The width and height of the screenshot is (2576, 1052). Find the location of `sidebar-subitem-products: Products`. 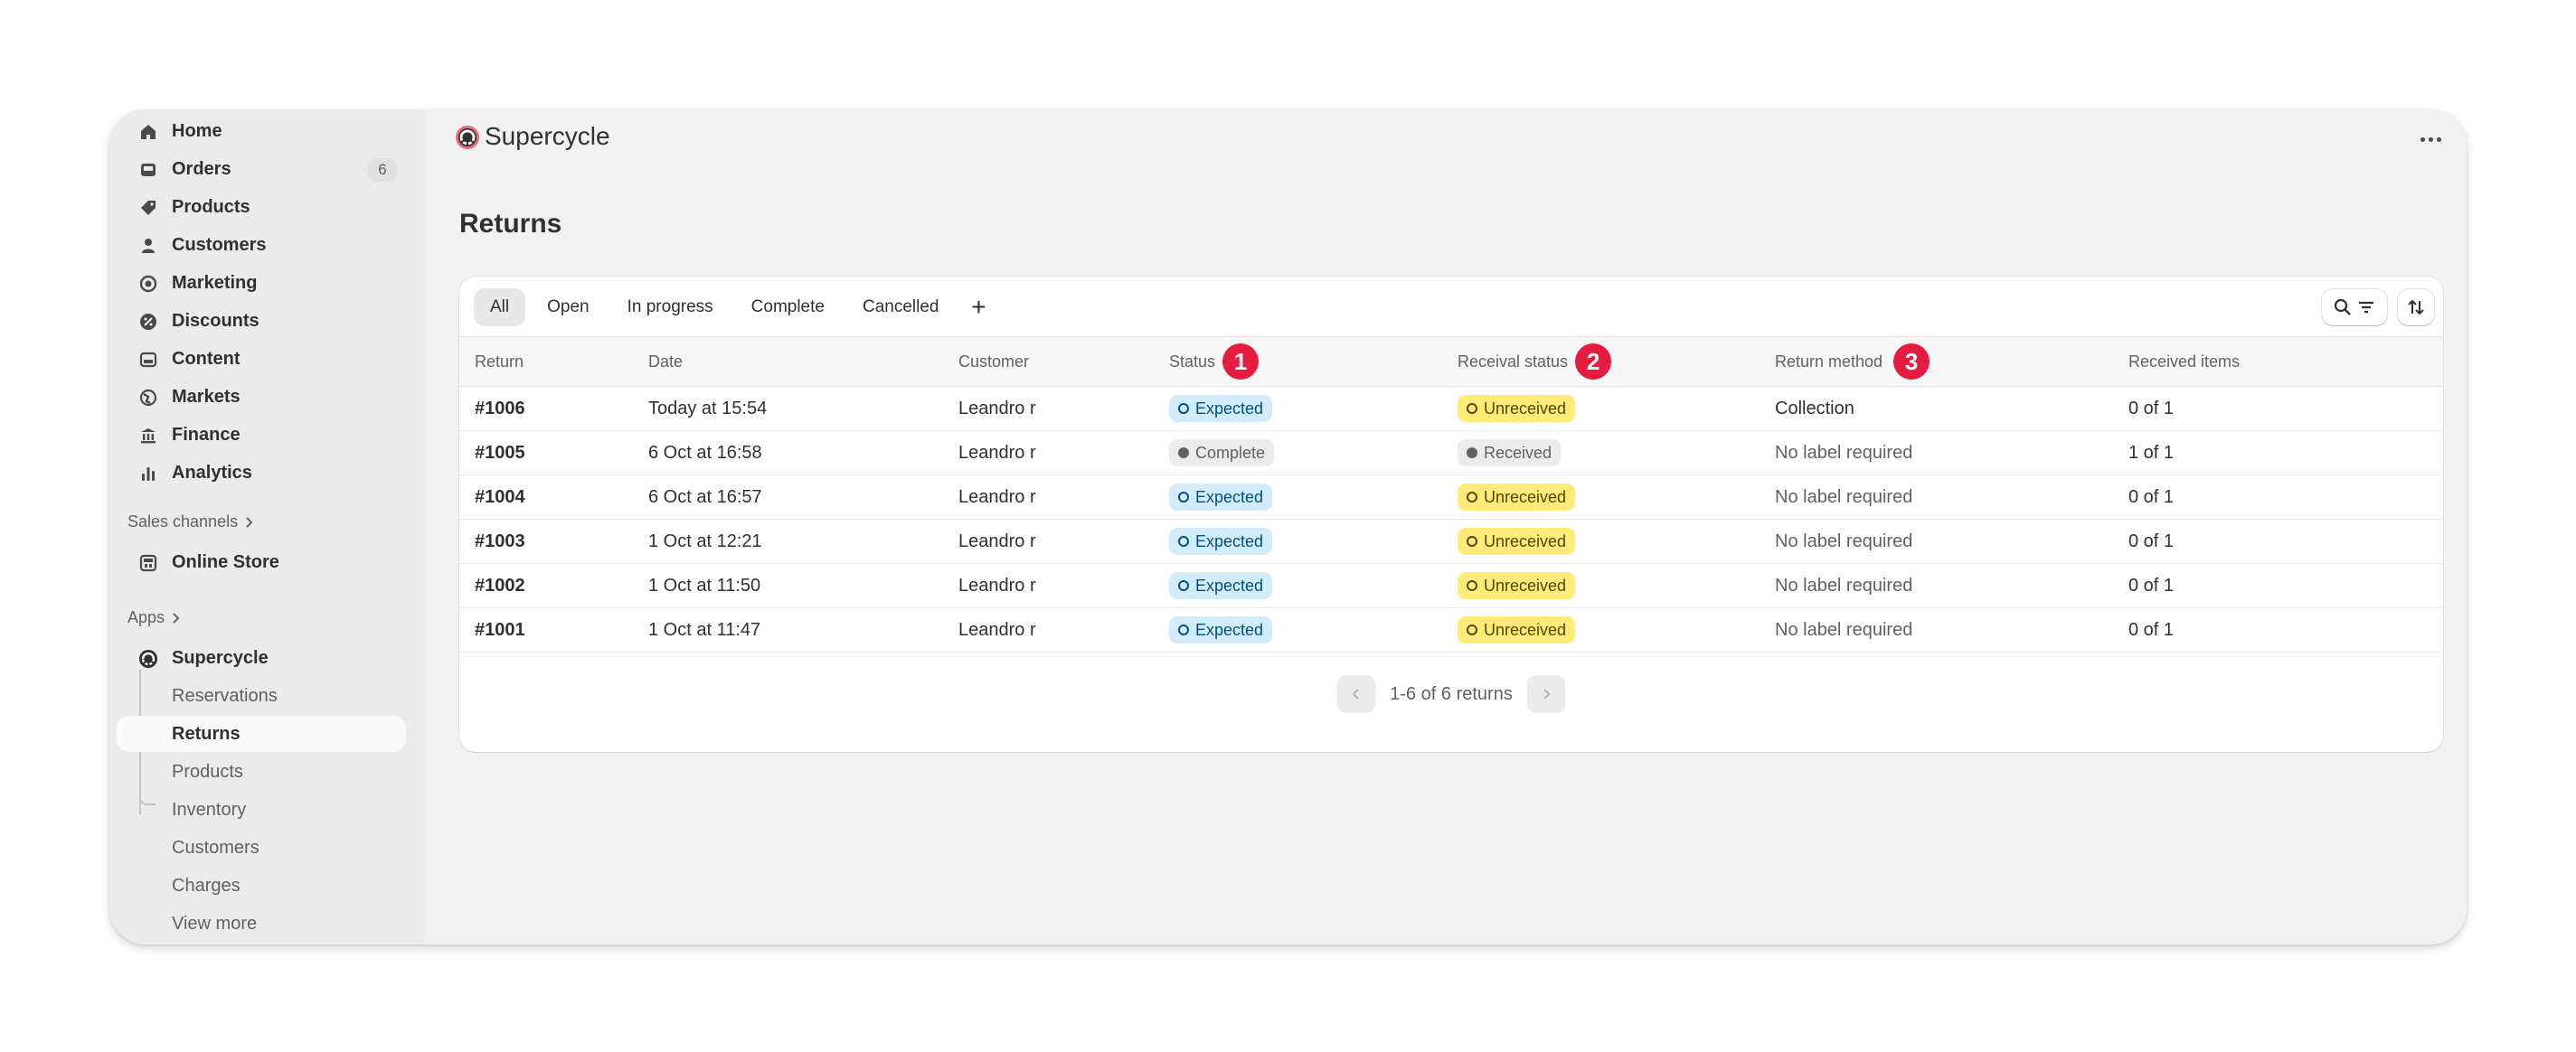

sidebar-subitem-products: Products is located at coordinates (261, 772).